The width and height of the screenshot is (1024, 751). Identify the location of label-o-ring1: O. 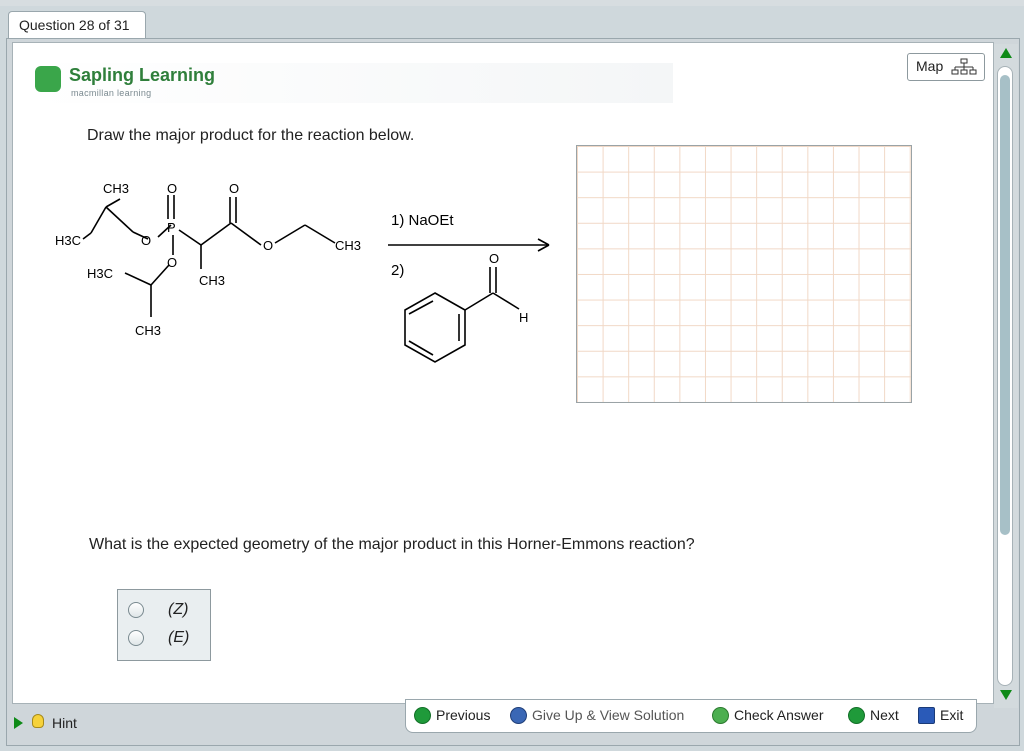
(146, 240).